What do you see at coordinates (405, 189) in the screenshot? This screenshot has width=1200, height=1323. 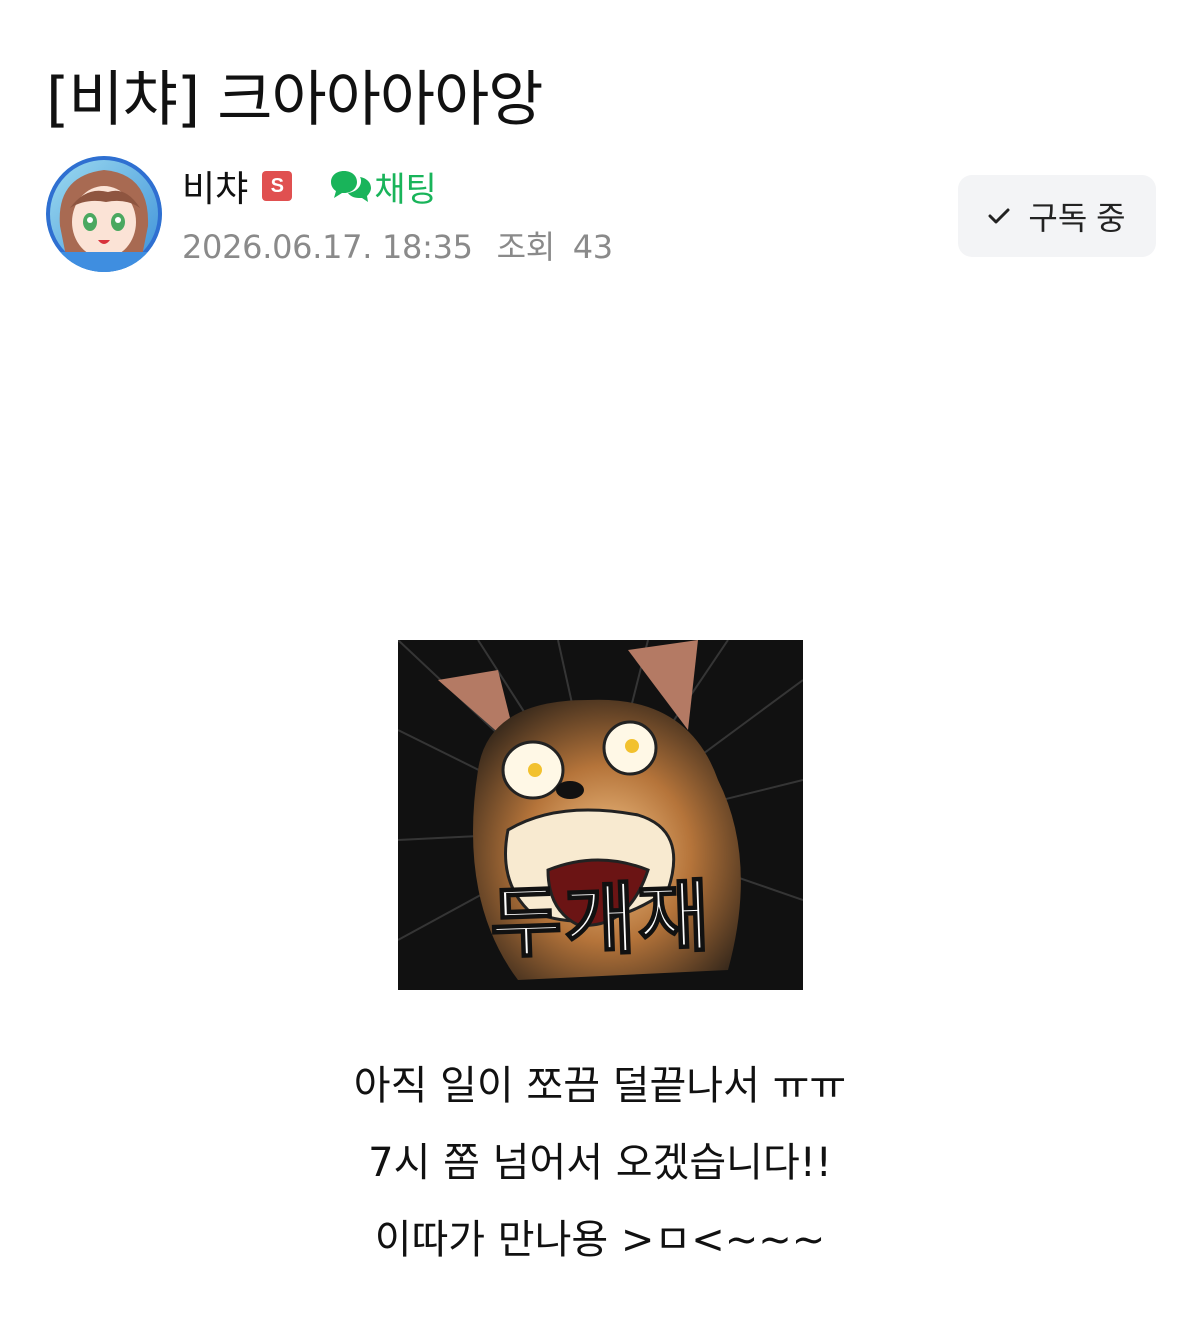 I see `chat-label: 채팅` at bounding box center [405, 189].